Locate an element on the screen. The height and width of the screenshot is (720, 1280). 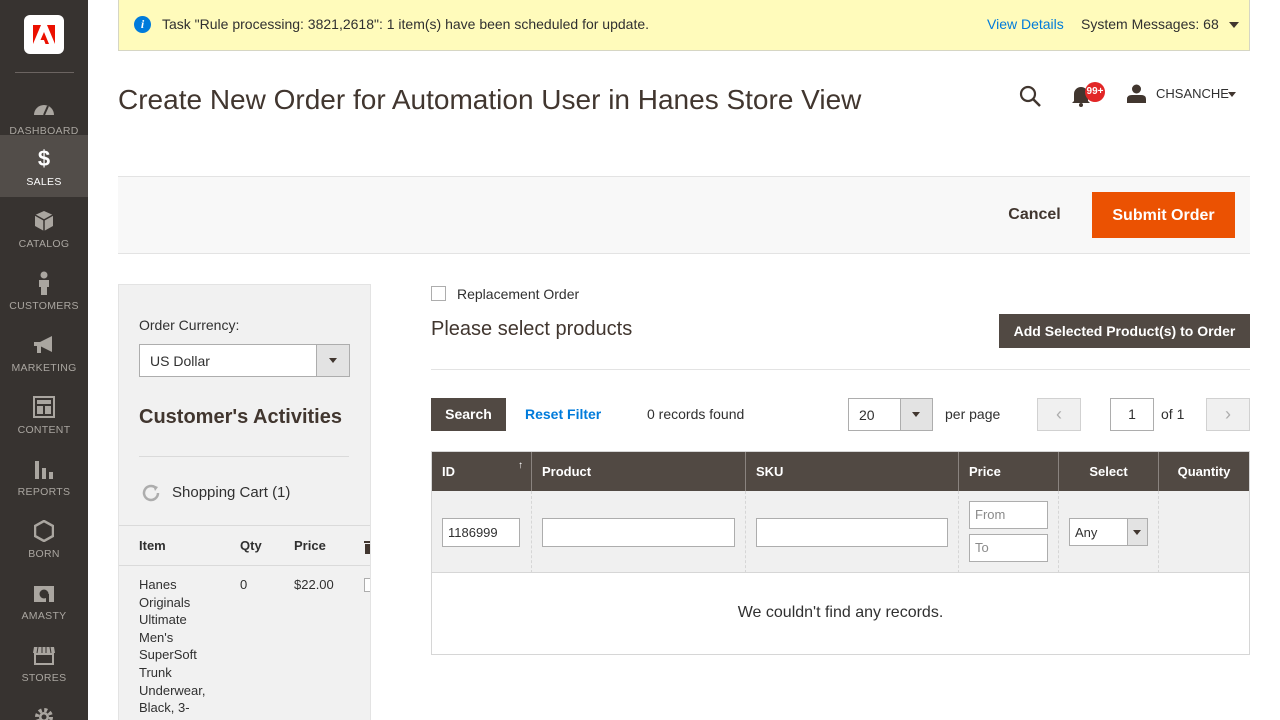
view-details-link: View Details is located at coordinates (1025, 24).